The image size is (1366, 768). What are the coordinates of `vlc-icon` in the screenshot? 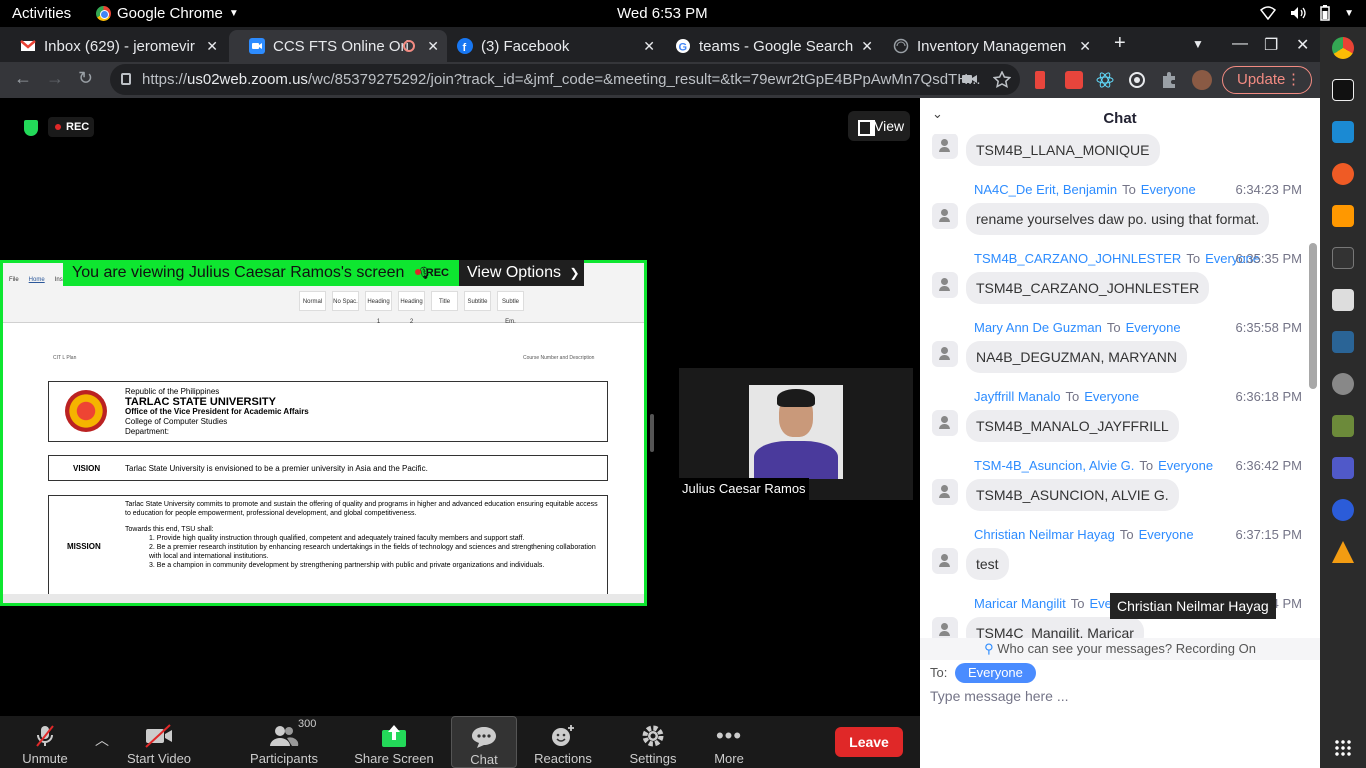 It's located at (1343, 552).